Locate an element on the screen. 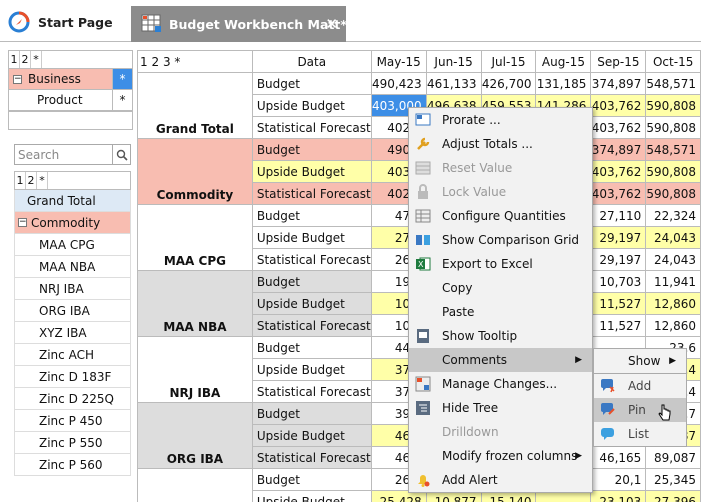 Image resolution: width=701 pixels, height=502 pixels. list-item: MAA NBA is located at coordinates (72, 267).